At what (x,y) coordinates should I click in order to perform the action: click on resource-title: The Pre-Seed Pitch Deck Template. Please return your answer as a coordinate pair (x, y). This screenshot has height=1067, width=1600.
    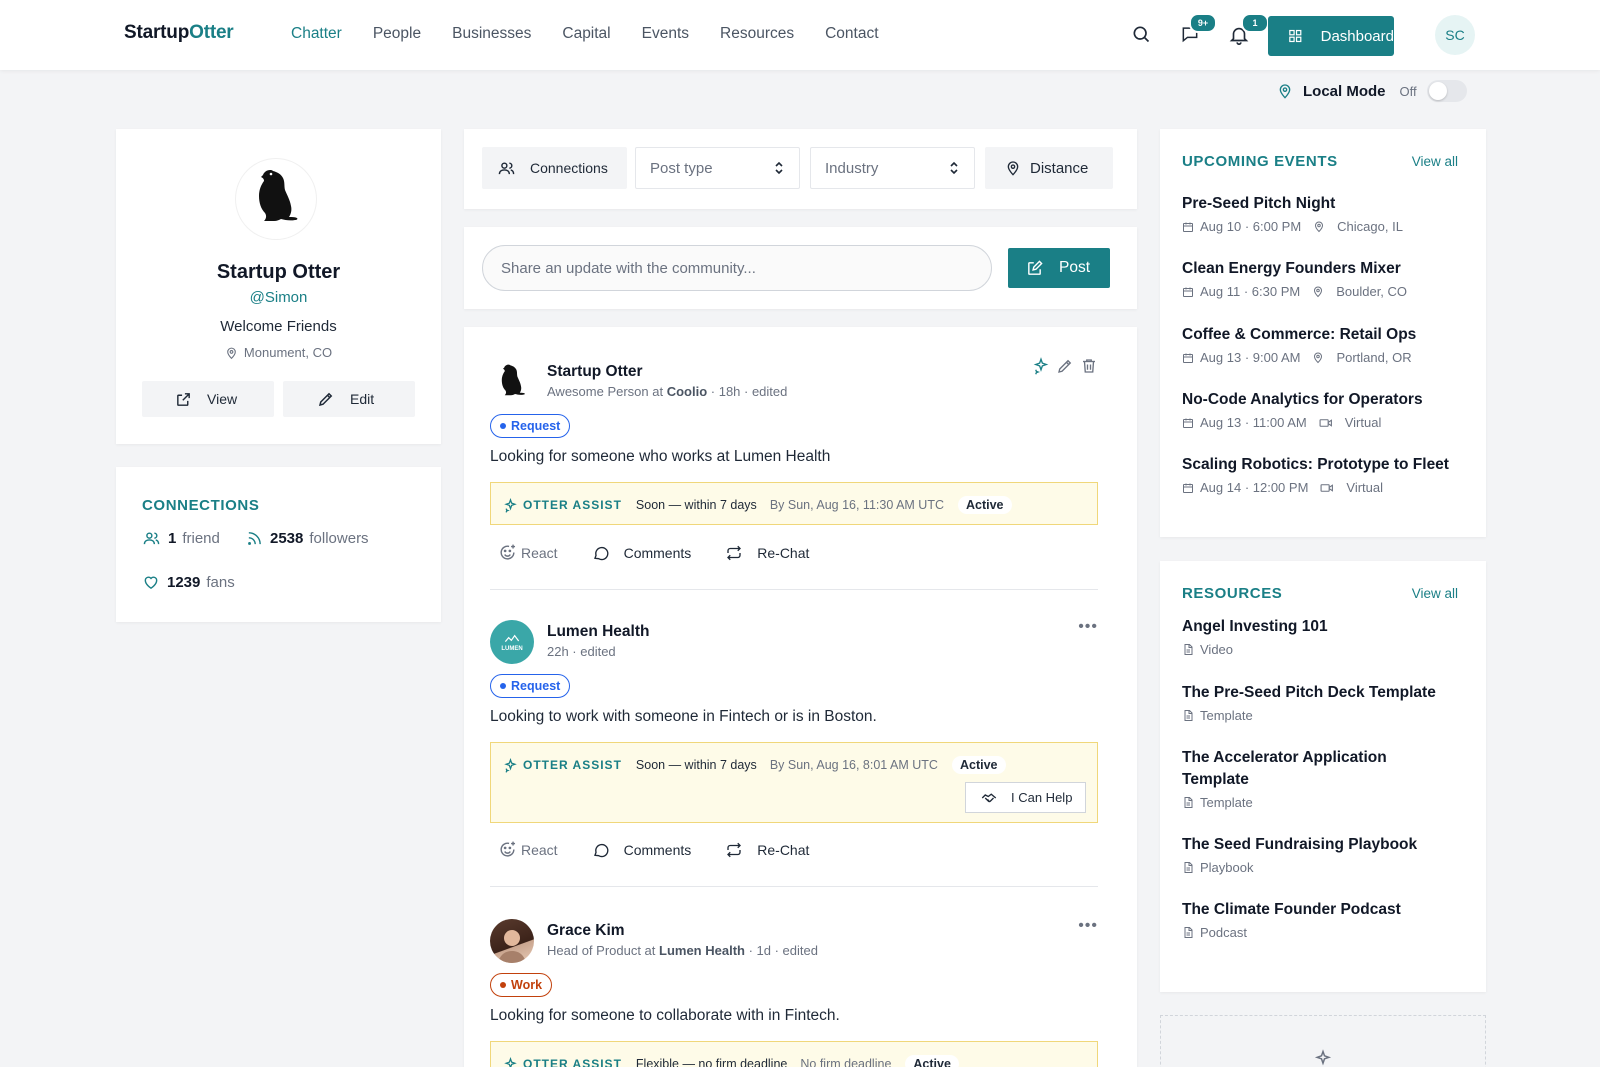
    Looking at the image, I should click on (1312, 693).